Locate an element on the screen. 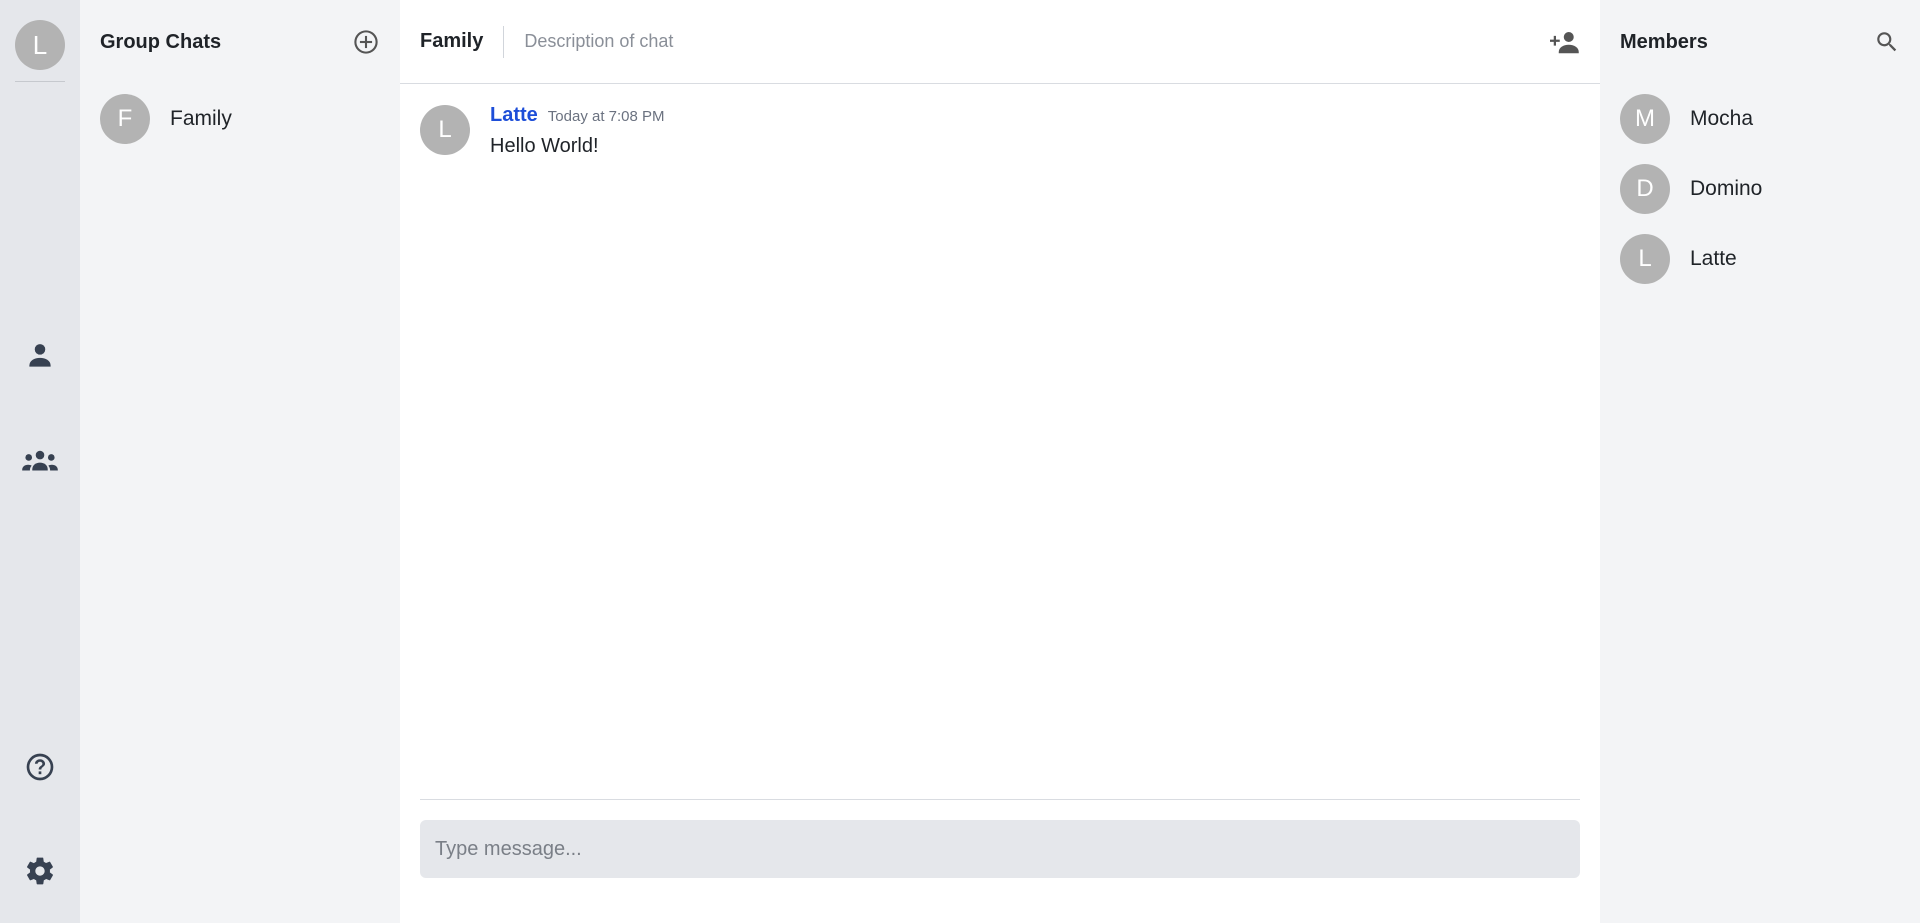 The width and height of the screenshot is (1920, 923). rail-groups-button is located at coordinates (40, 461).